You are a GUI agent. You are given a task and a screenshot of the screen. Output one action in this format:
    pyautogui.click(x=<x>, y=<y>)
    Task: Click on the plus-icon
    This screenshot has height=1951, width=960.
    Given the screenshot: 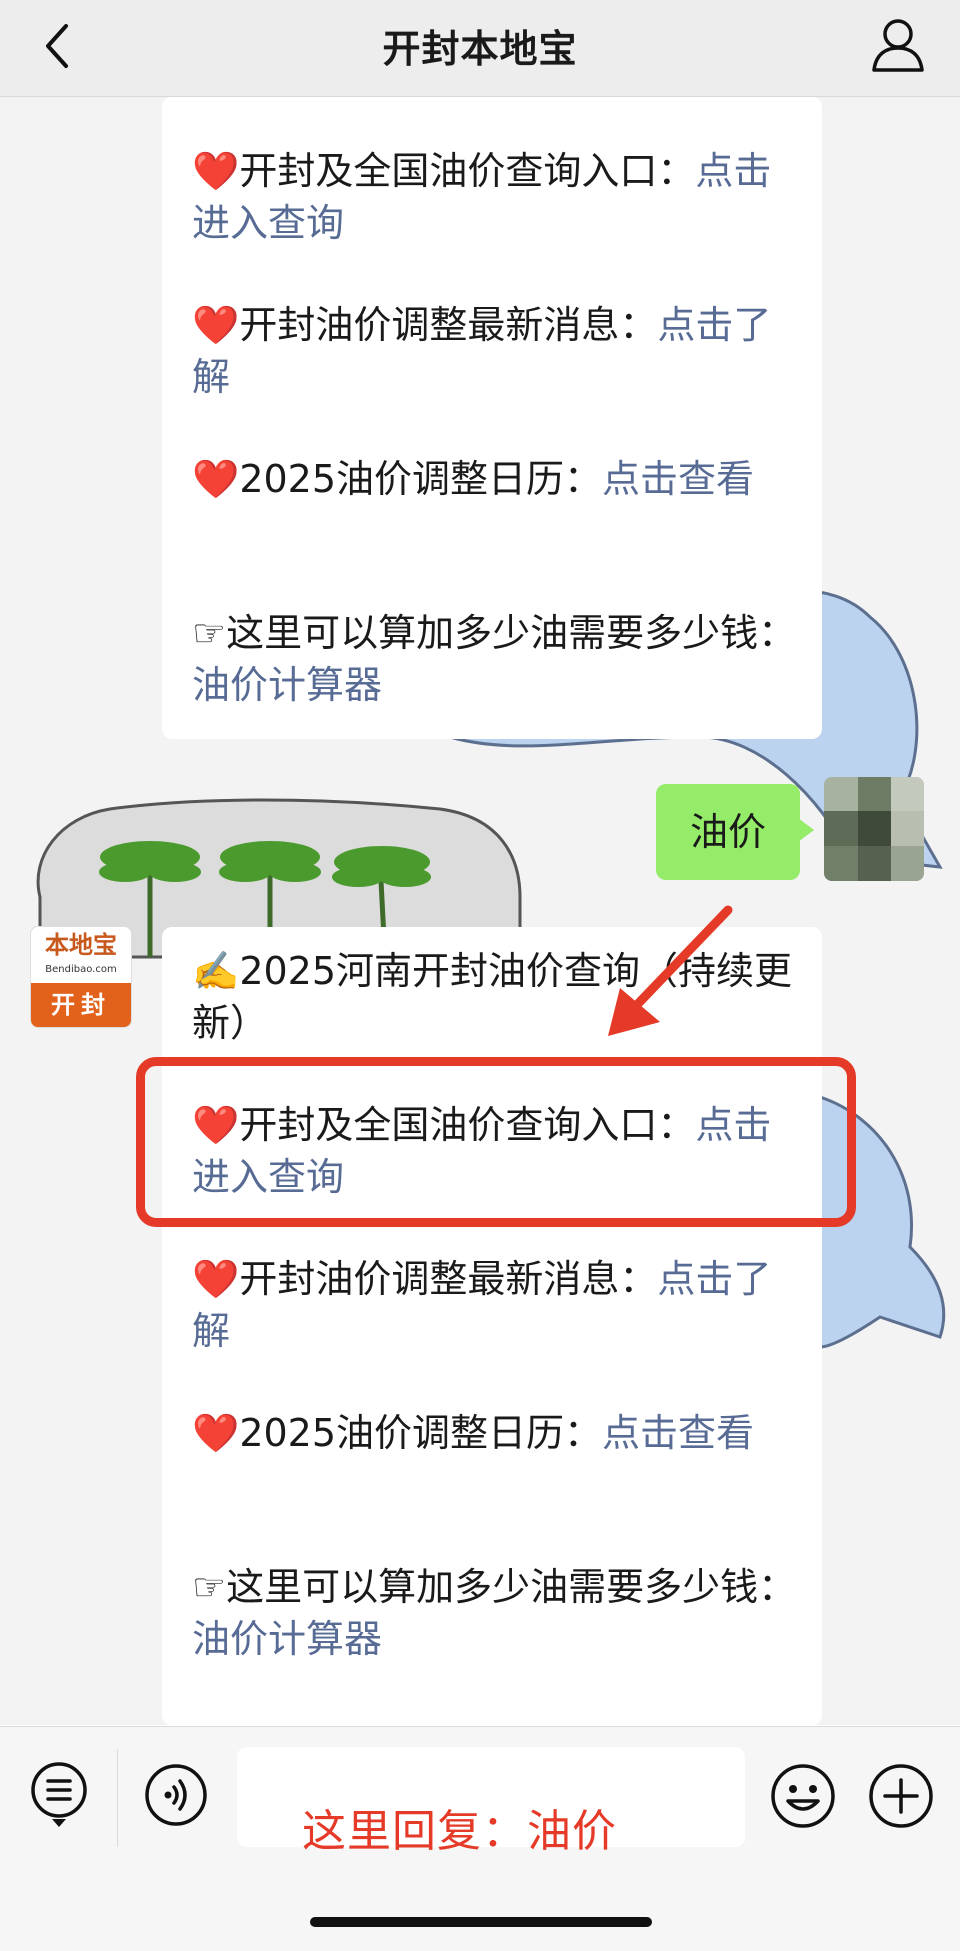 What is the action you would take?
    pyautogui.click(x=901, y=1798)
    